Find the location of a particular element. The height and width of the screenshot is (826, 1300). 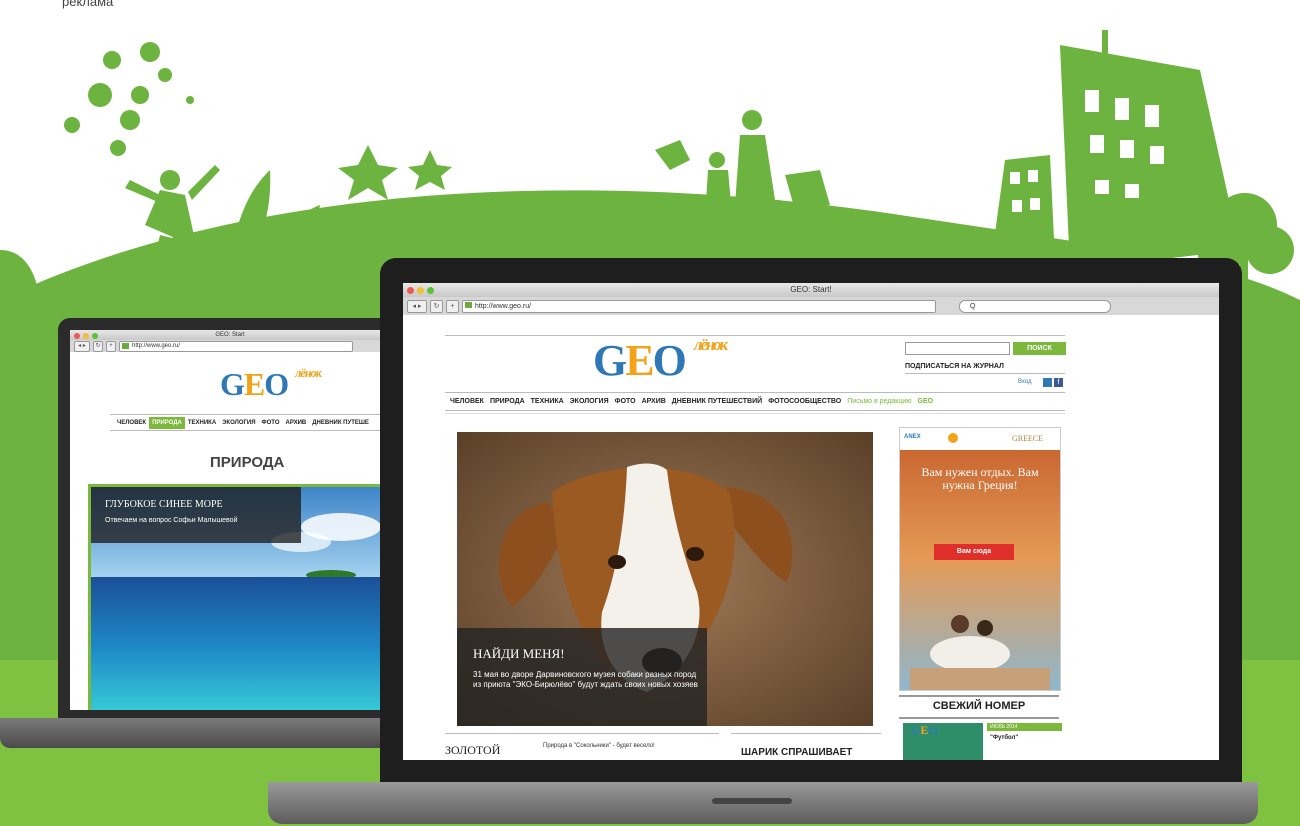

nav-item-fotosoobshchestvo: ФОТОСООБЩЕСТВО is located at coordinates (804, 401).